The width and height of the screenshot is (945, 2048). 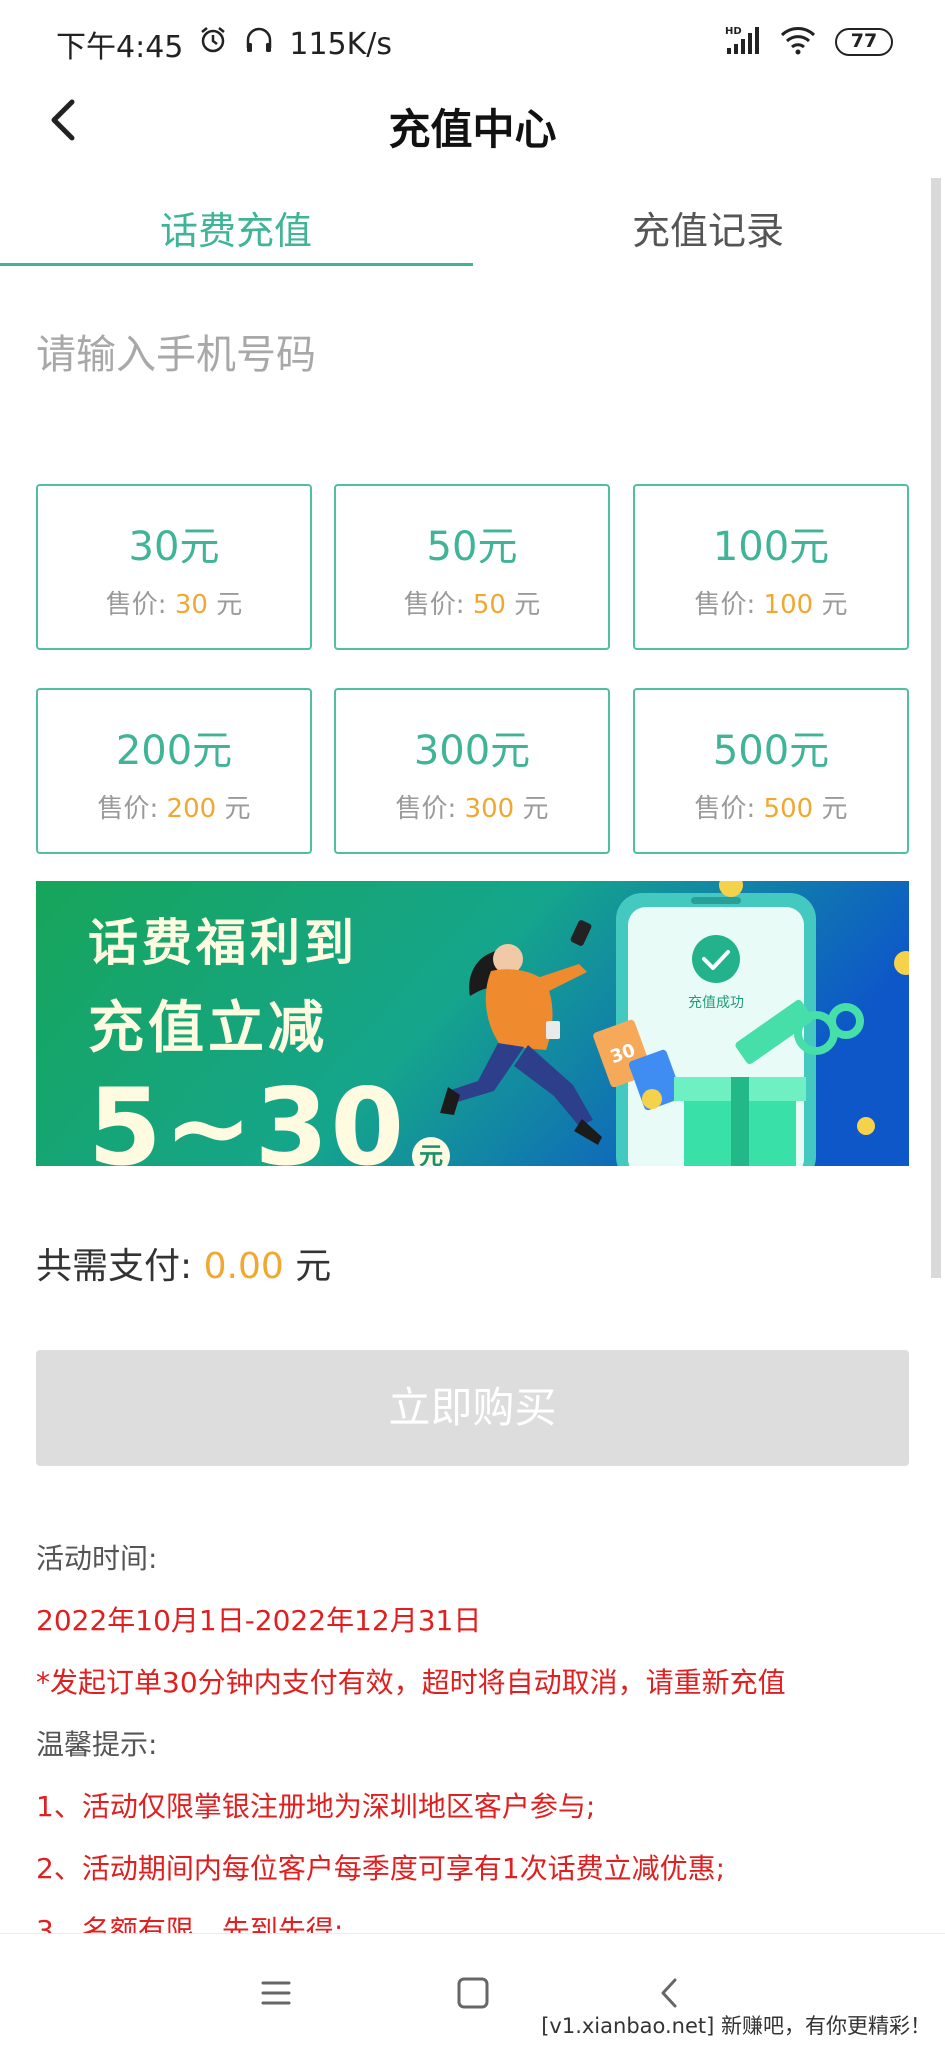 I want to click on denomination-card-200: 200元 售价: 200 元, so click(x=174, y=771).